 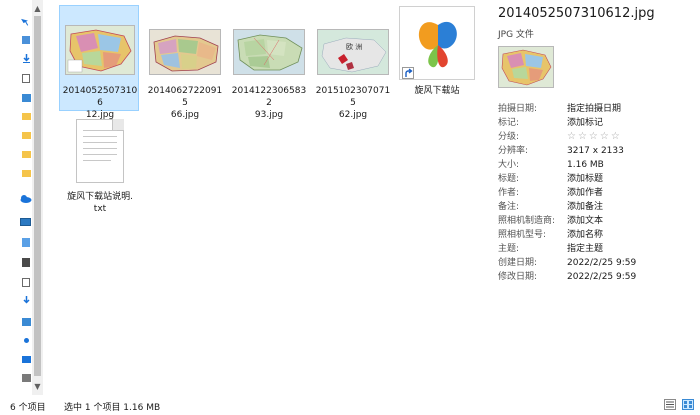 What do you see at coordinates (518, 277) in the screenshot?
I see `property-name: 修改日期:` at bounding box center [518, 277].